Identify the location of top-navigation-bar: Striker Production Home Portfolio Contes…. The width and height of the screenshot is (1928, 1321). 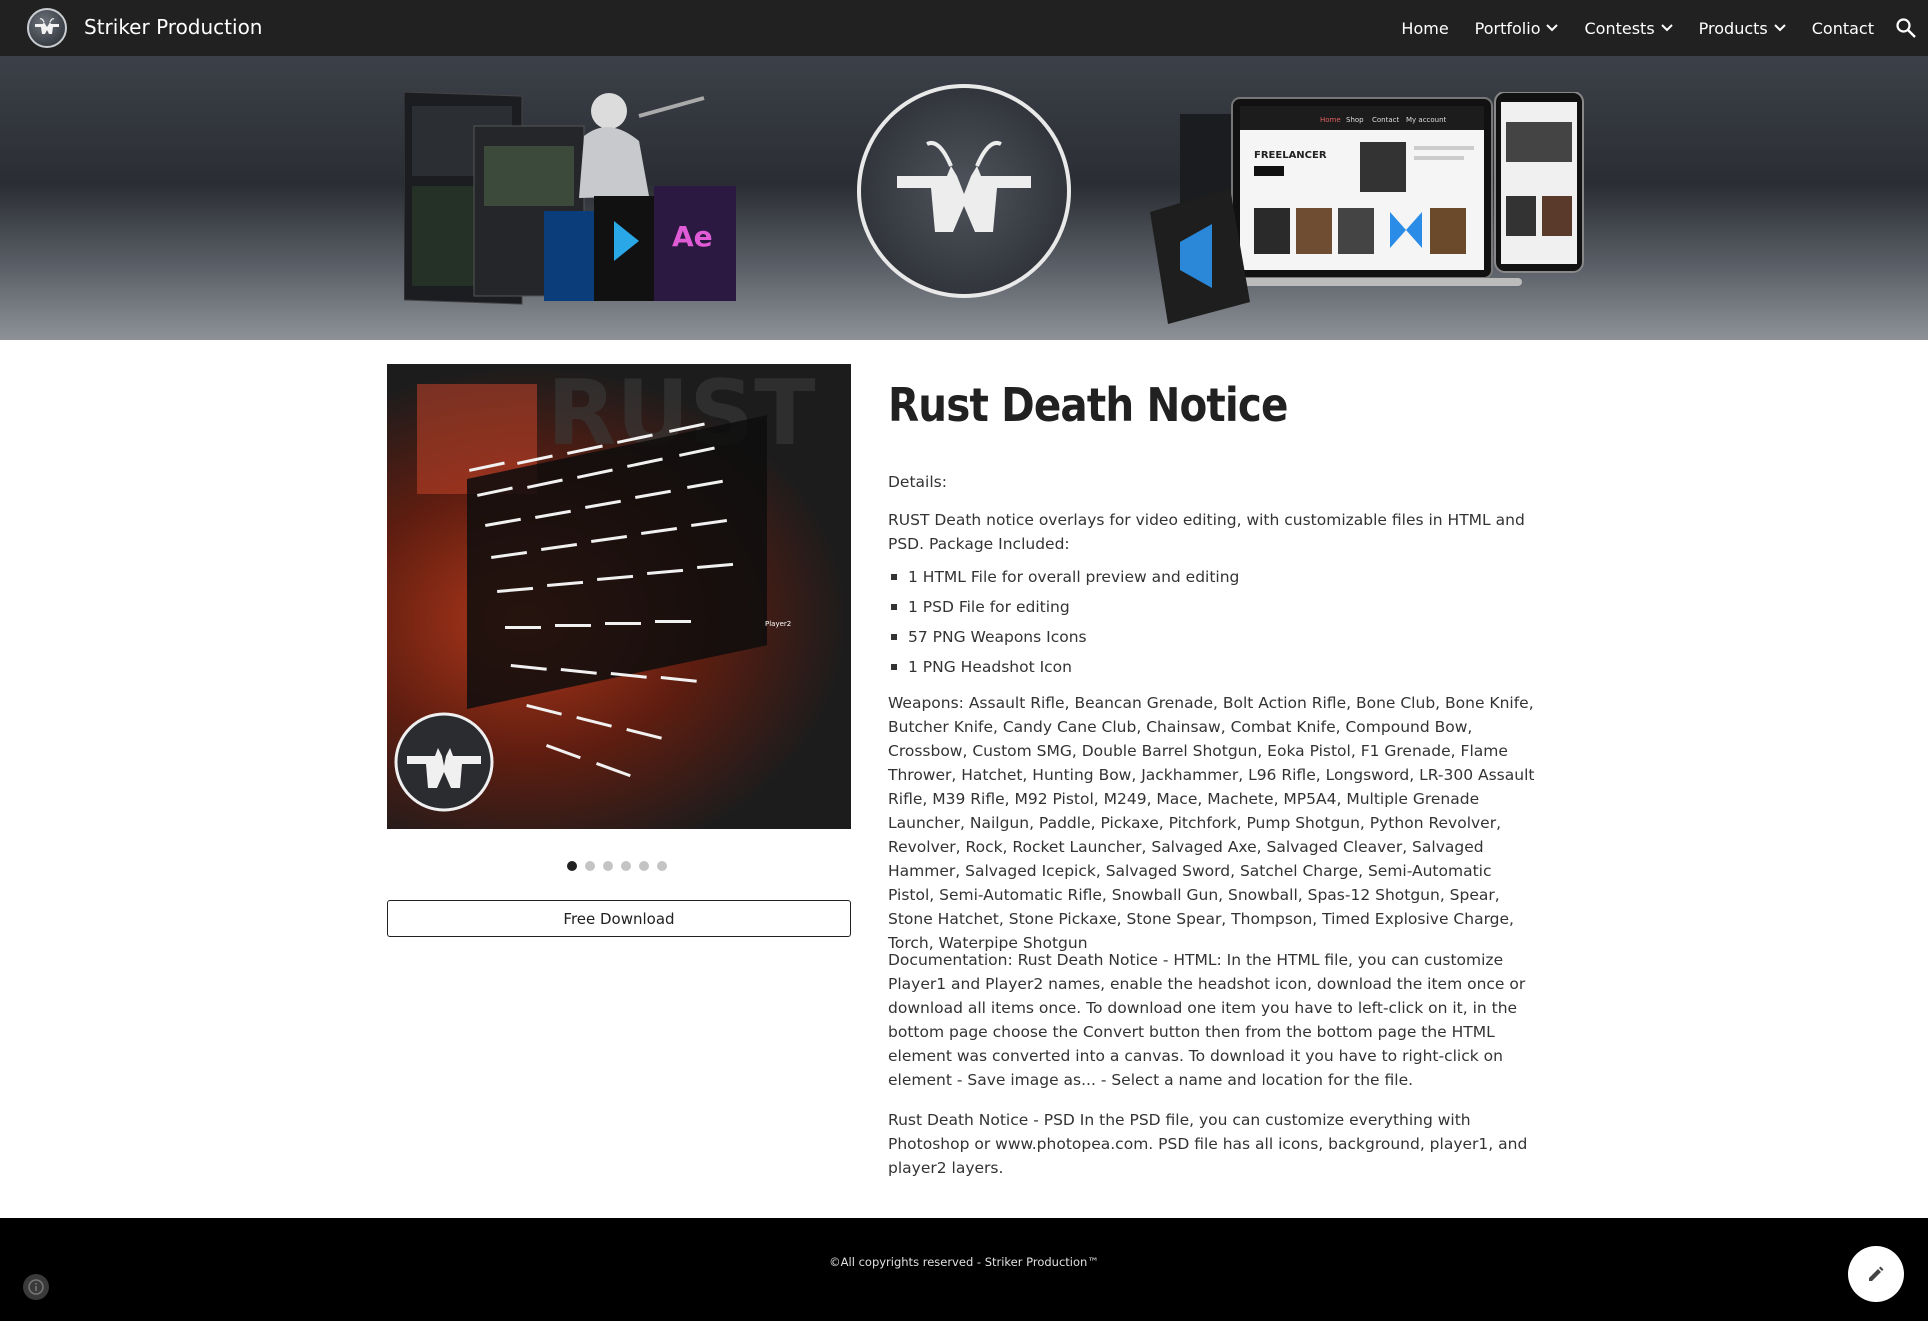
(964, 28).